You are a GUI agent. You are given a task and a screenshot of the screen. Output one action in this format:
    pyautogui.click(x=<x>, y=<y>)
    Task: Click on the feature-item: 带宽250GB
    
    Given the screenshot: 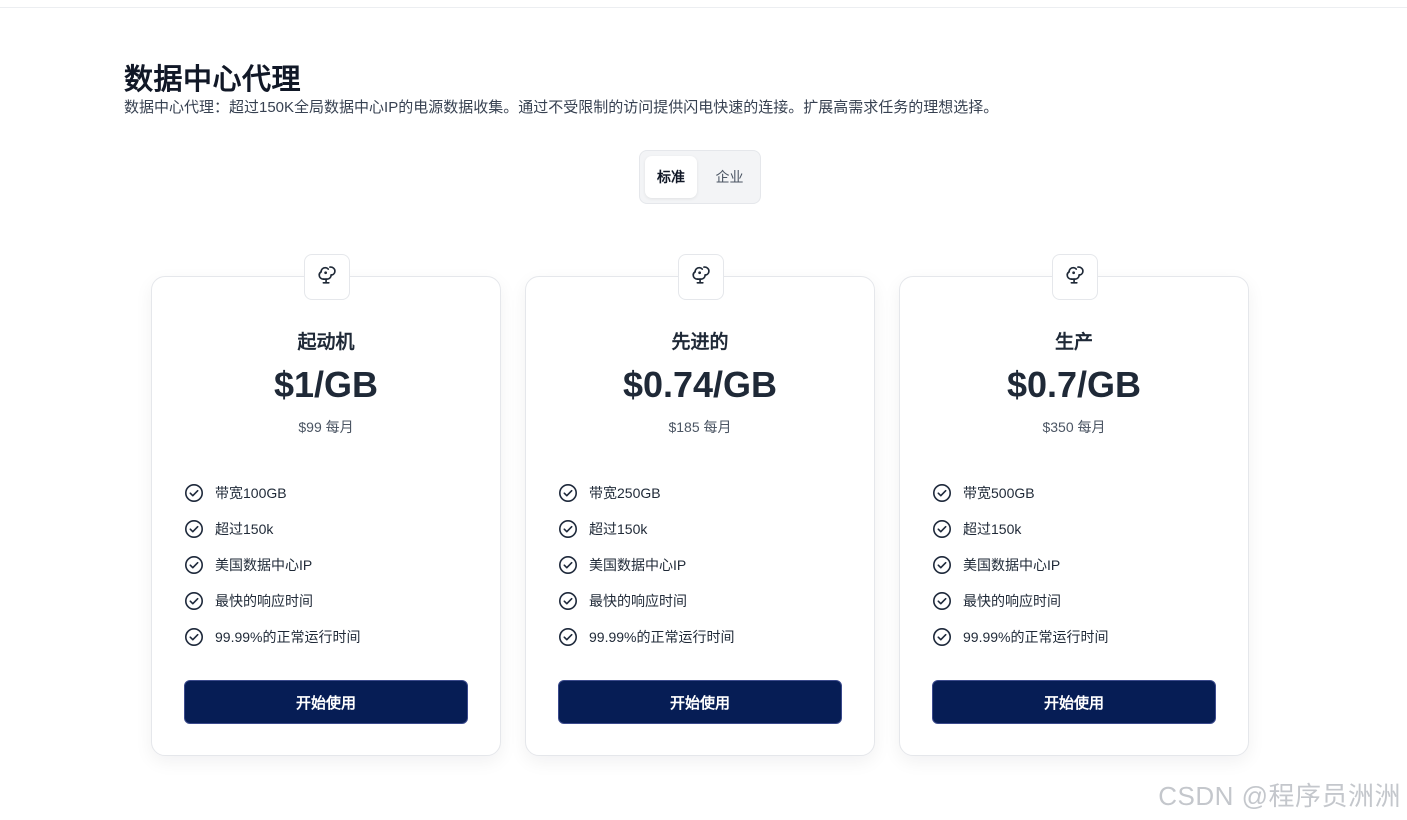 What is the action you would take?
    pyautogui.click(x=646, y=493)
    